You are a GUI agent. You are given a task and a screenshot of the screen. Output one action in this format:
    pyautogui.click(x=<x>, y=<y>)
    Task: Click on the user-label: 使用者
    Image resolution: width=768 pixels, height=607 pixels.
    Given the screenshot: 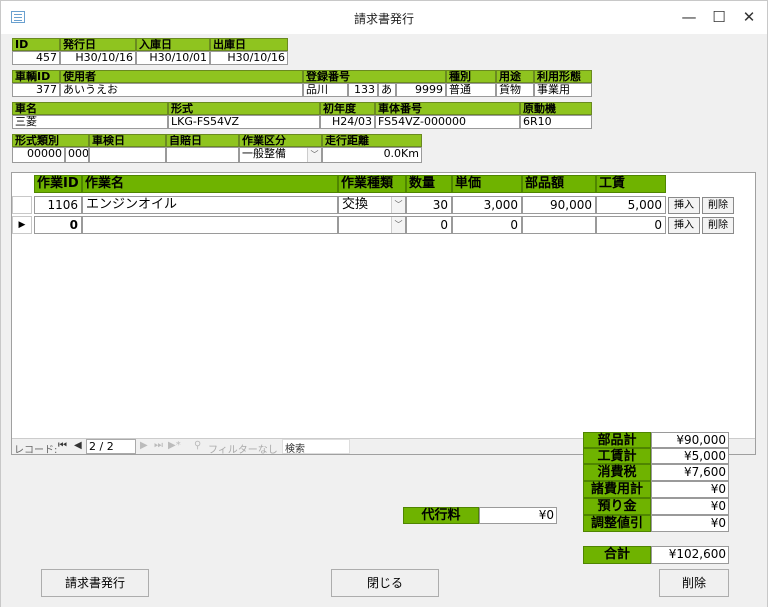 What is the action you would take?
    pyautogui.click(x=181, y=76)
    